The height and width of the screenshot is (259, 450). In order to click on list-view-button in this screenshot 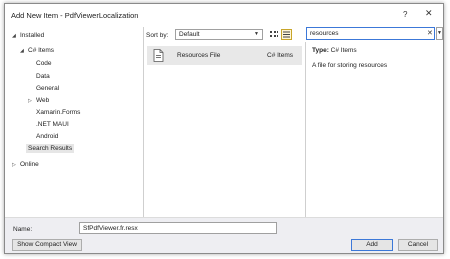, I will do `click(286, 34)`.